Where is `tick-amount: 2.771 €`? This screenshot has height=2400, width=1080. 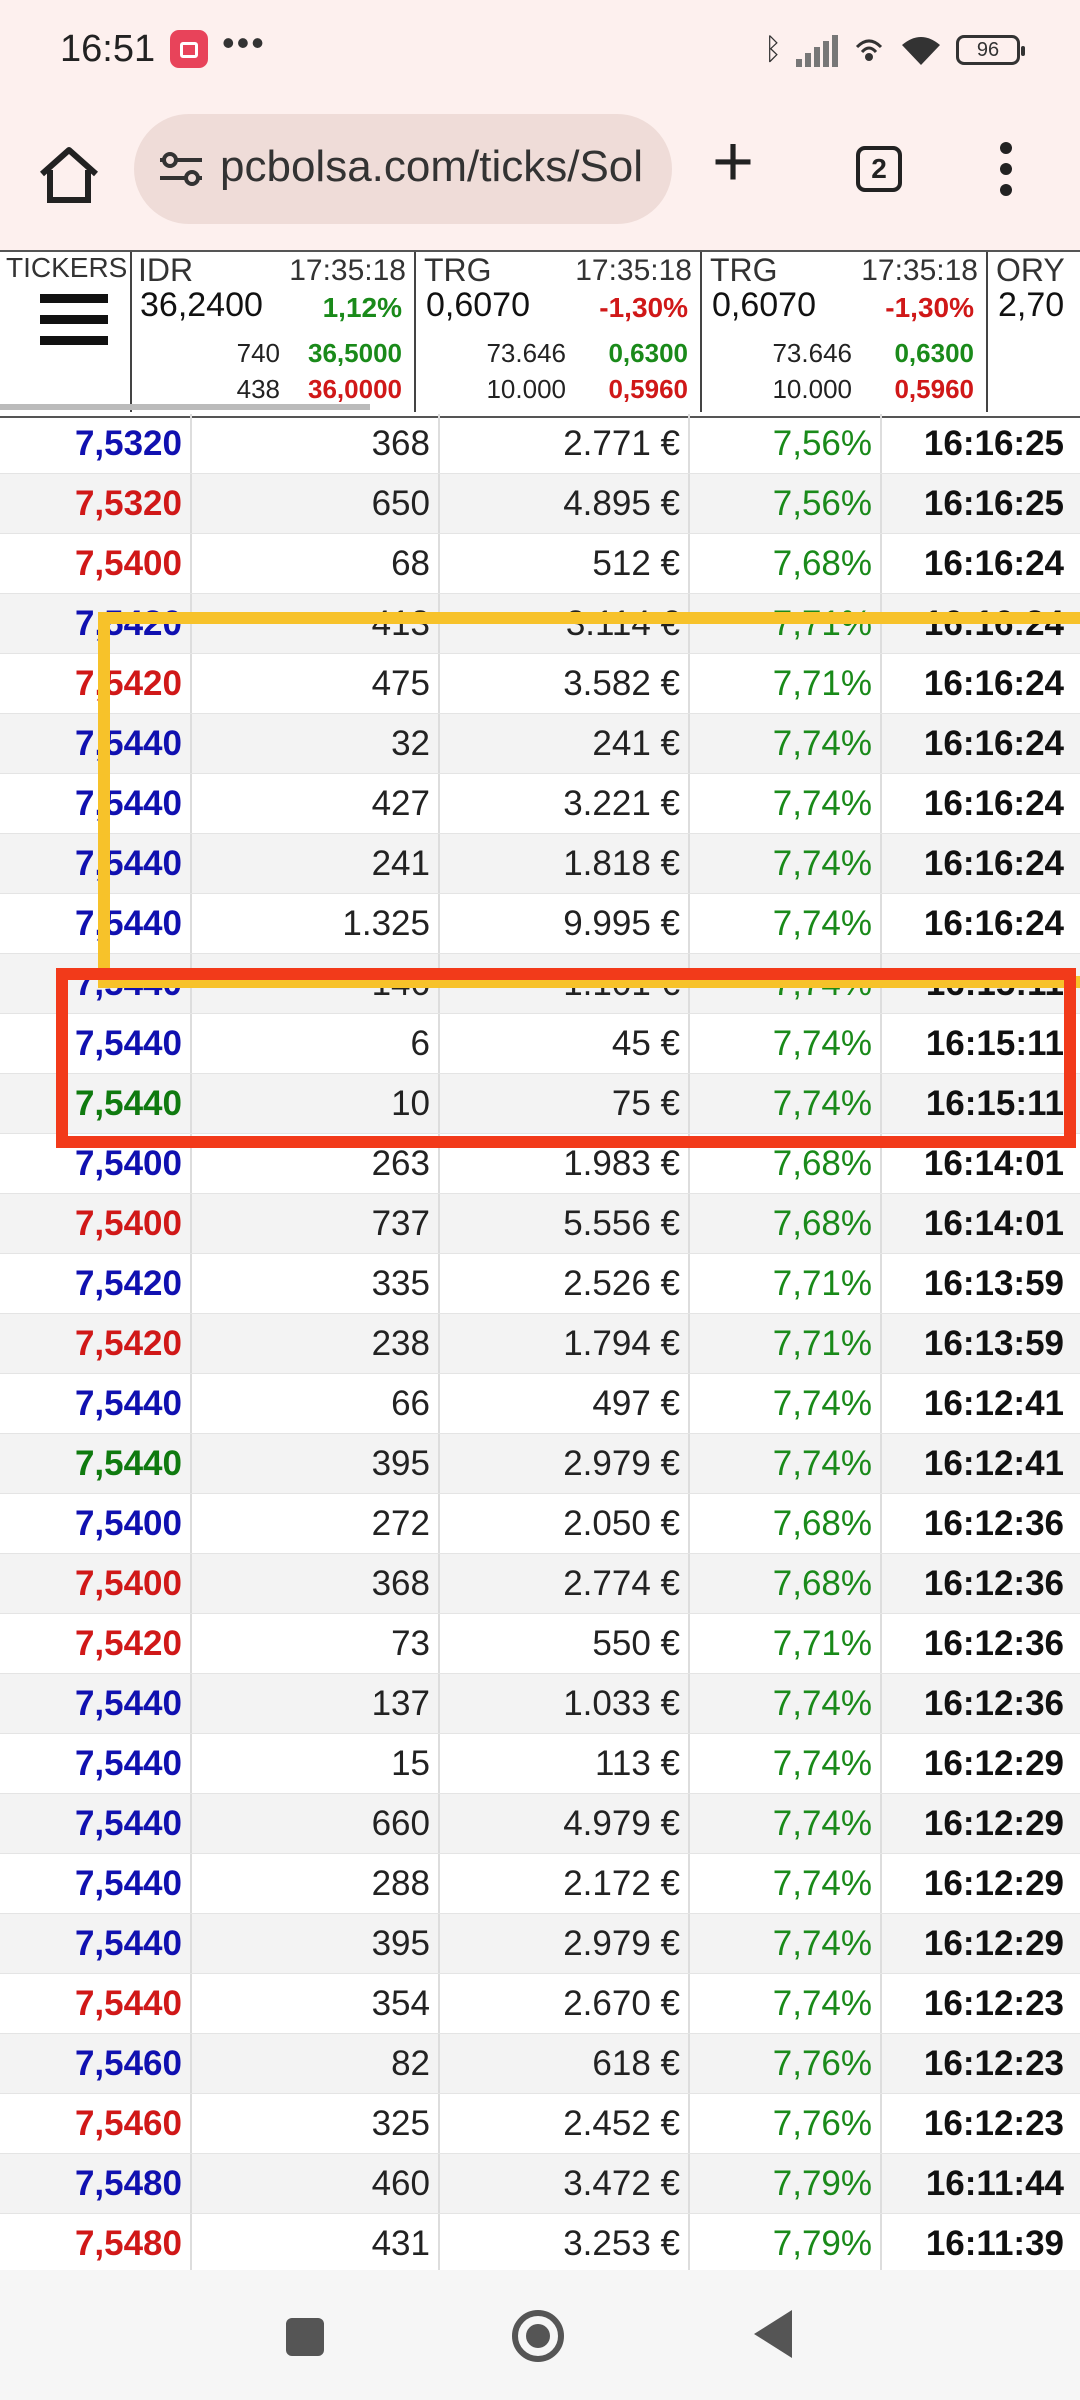 tick-amount: 2.771 € is located at coordinates (565, 443).